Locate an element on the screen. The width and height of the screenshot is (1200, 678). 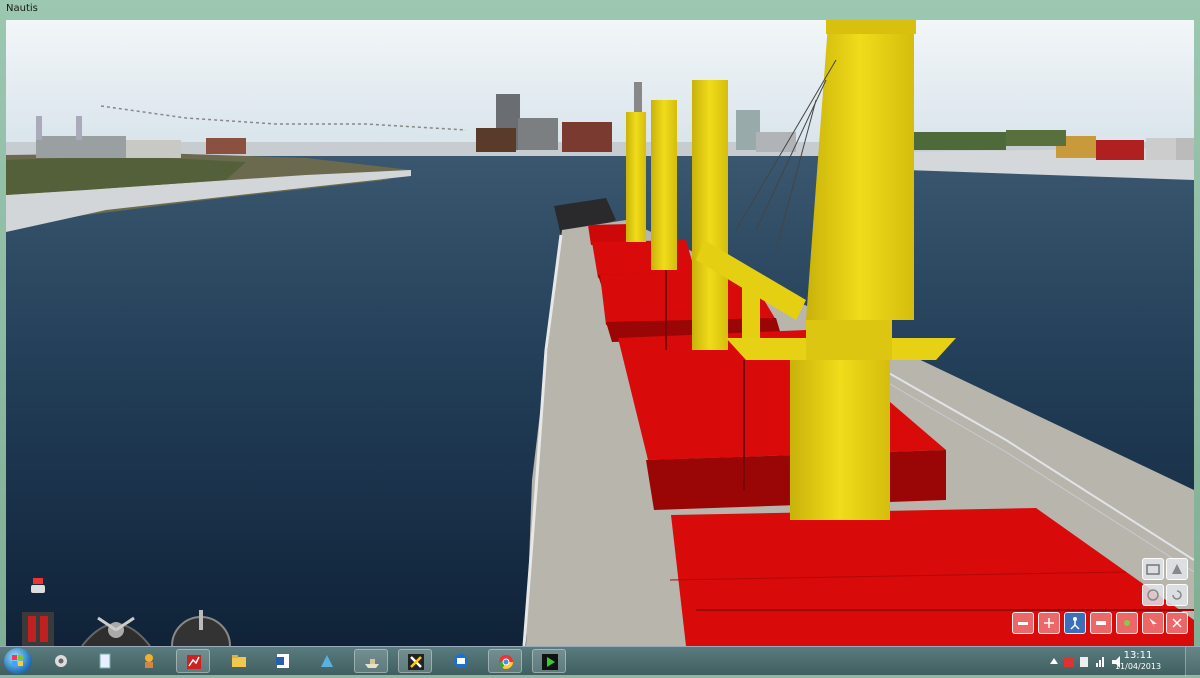
show-desktop-button is located at coordinates (1192, 661).